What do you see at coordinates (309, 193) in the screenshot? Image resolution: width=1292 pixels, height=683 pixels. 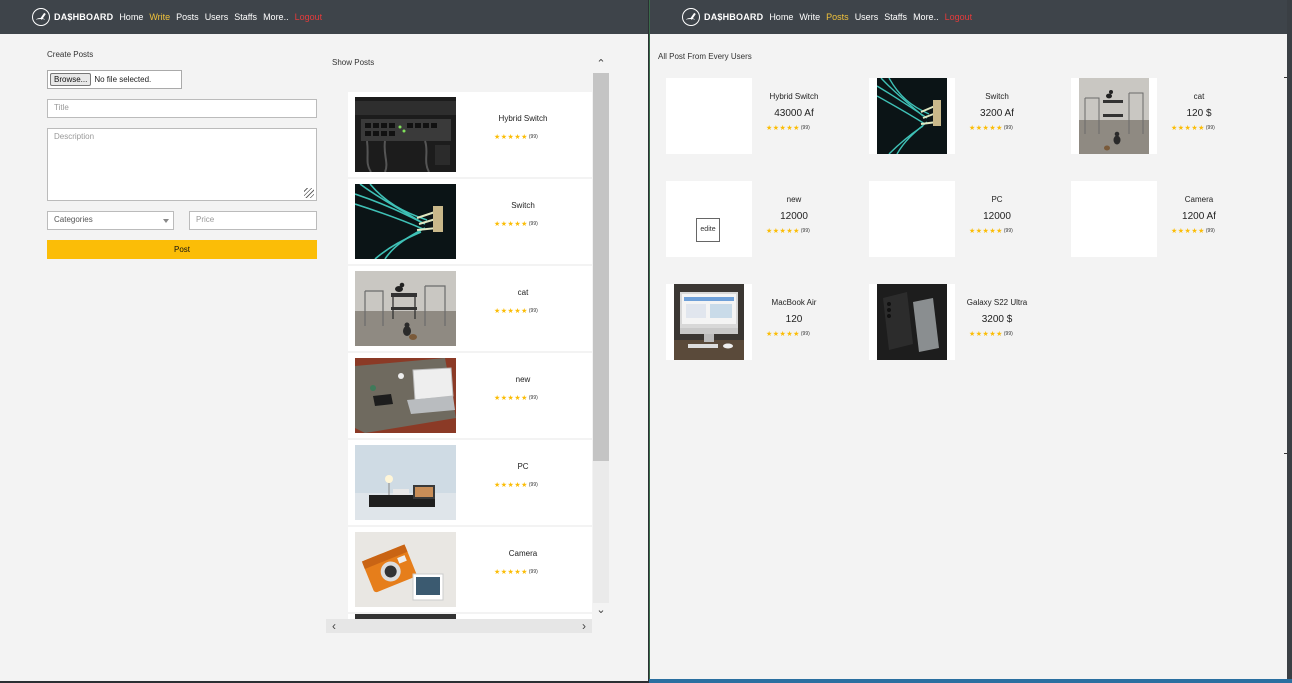 I see `resize-grip-icon` at bounding box center [309, 193].